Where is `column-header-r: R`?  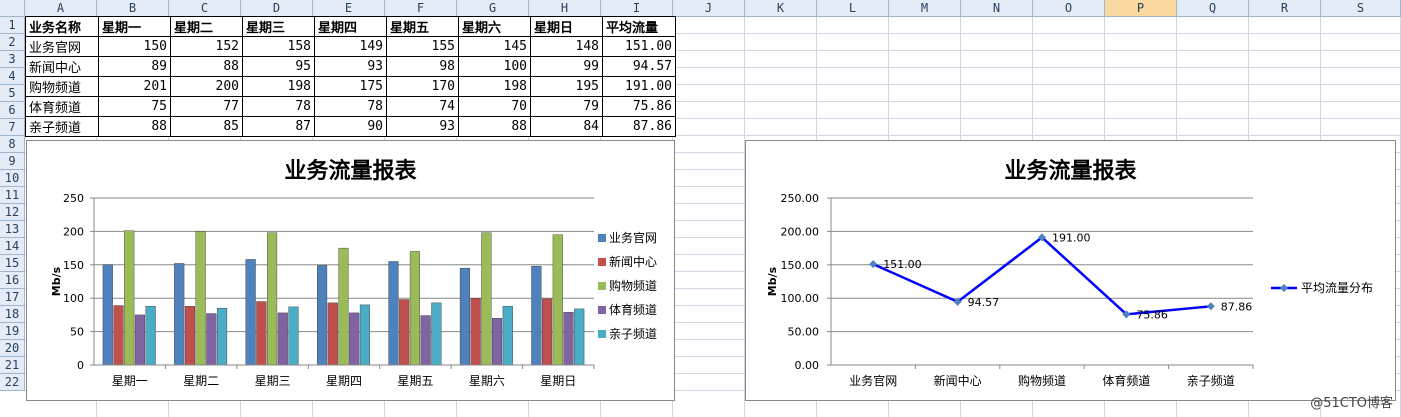
column-header-r: R is located at coordinates (1285, 8).